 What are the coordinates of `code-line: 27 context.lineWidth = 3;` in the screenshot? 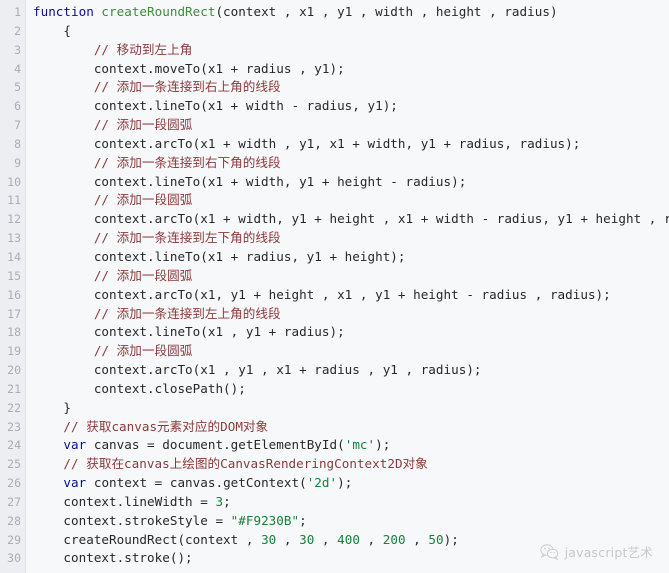 It's located at (334, 502).